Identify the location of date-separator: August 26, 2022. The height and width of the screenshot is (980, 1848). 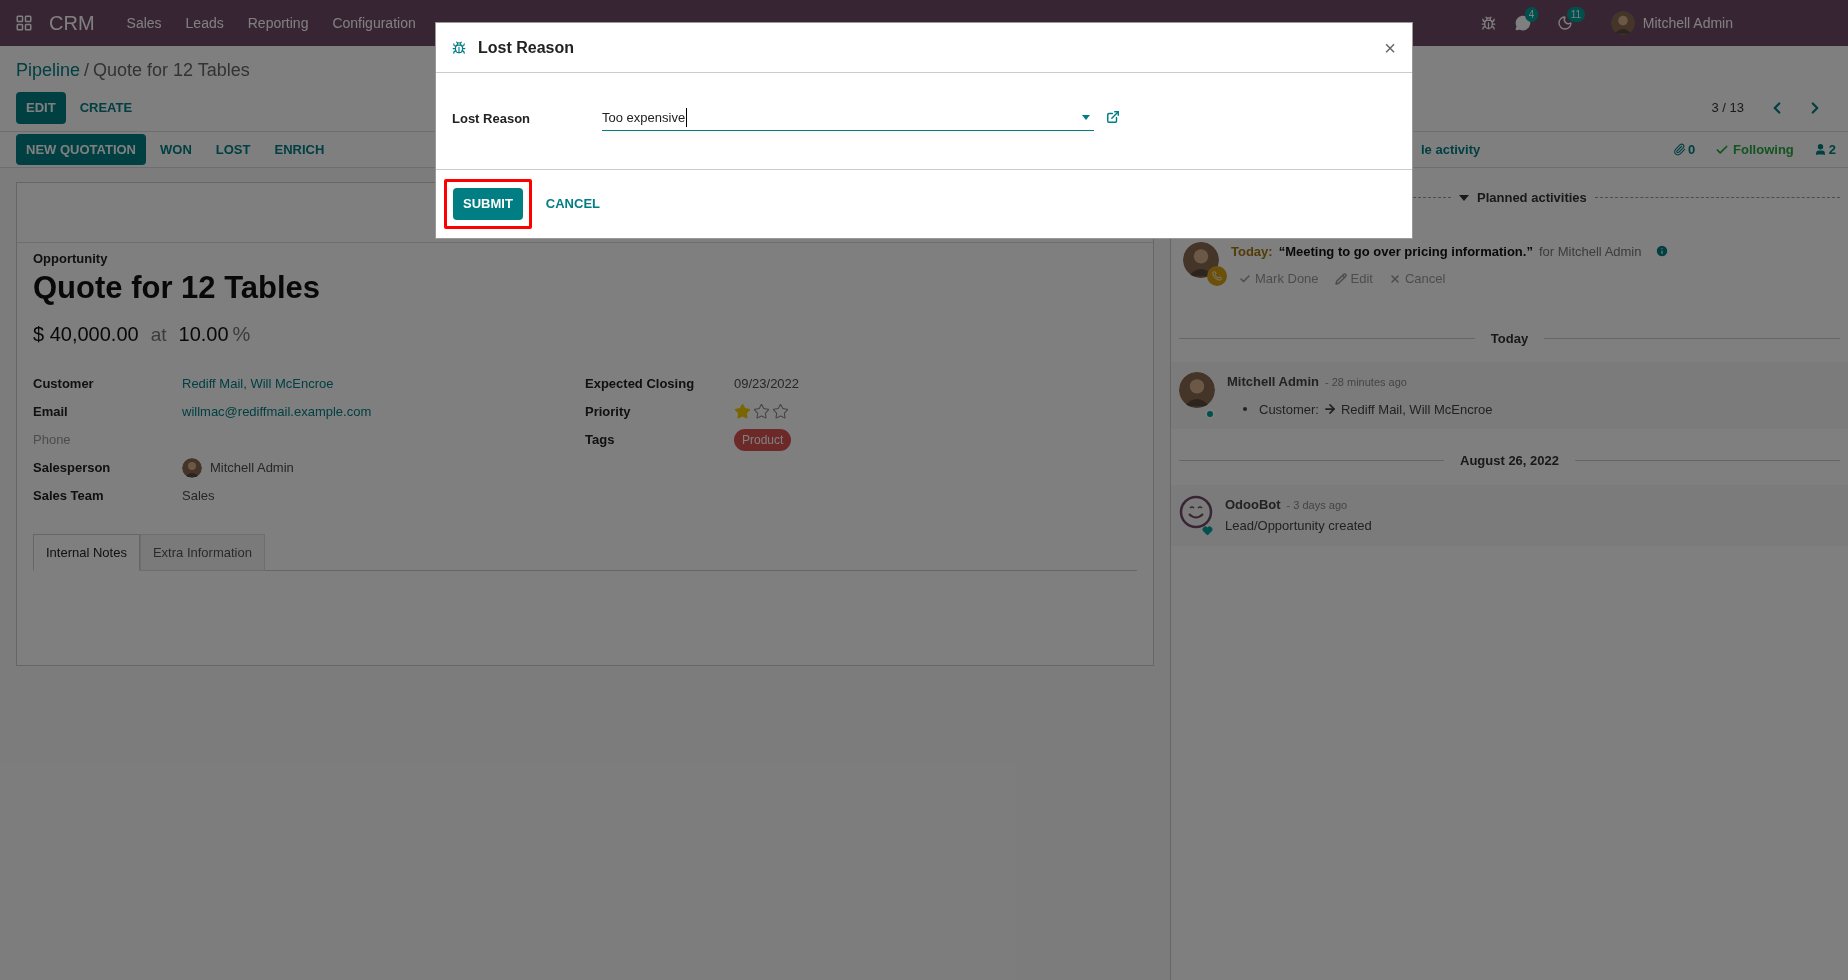
(1509, 461).